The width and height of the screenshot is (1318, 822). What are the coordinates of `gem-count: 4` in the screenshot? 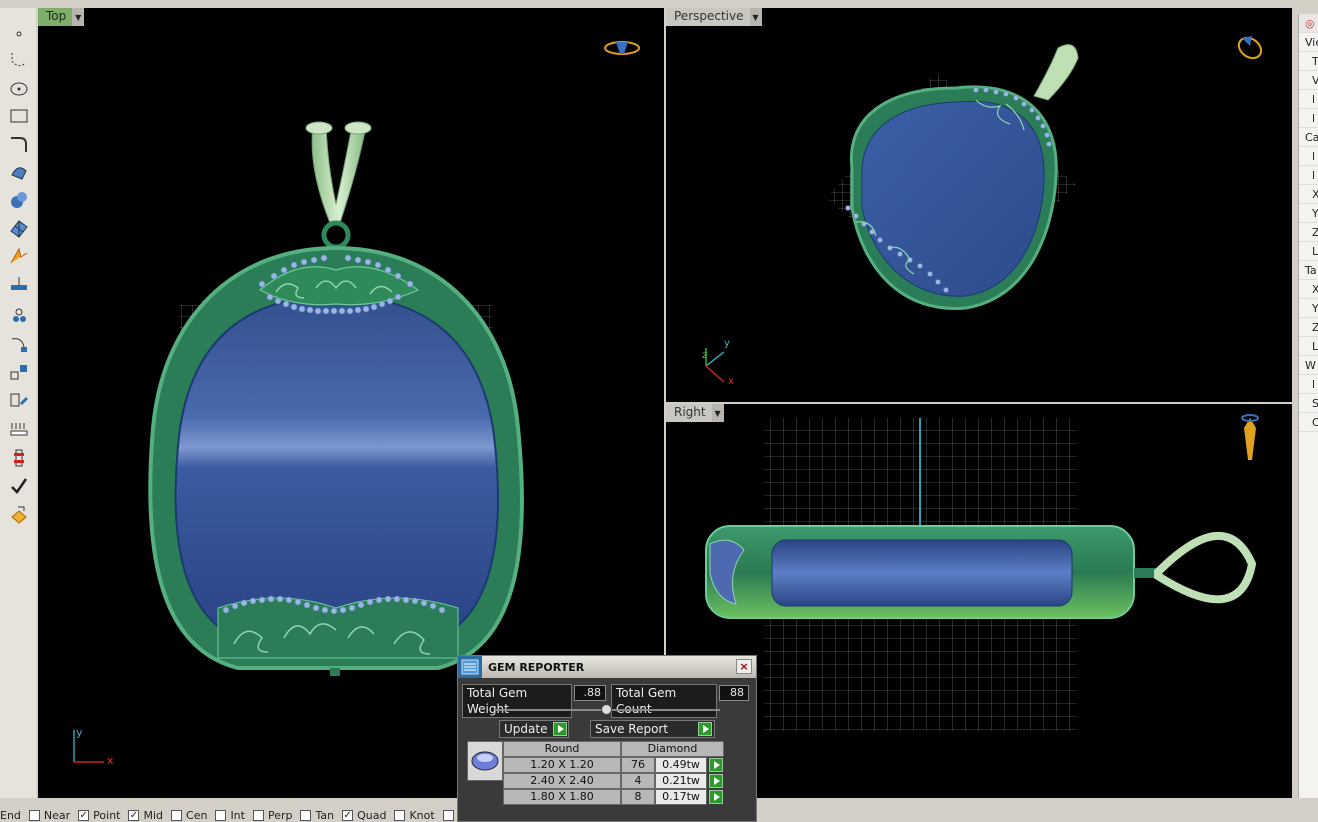 It's located at (638, 781).